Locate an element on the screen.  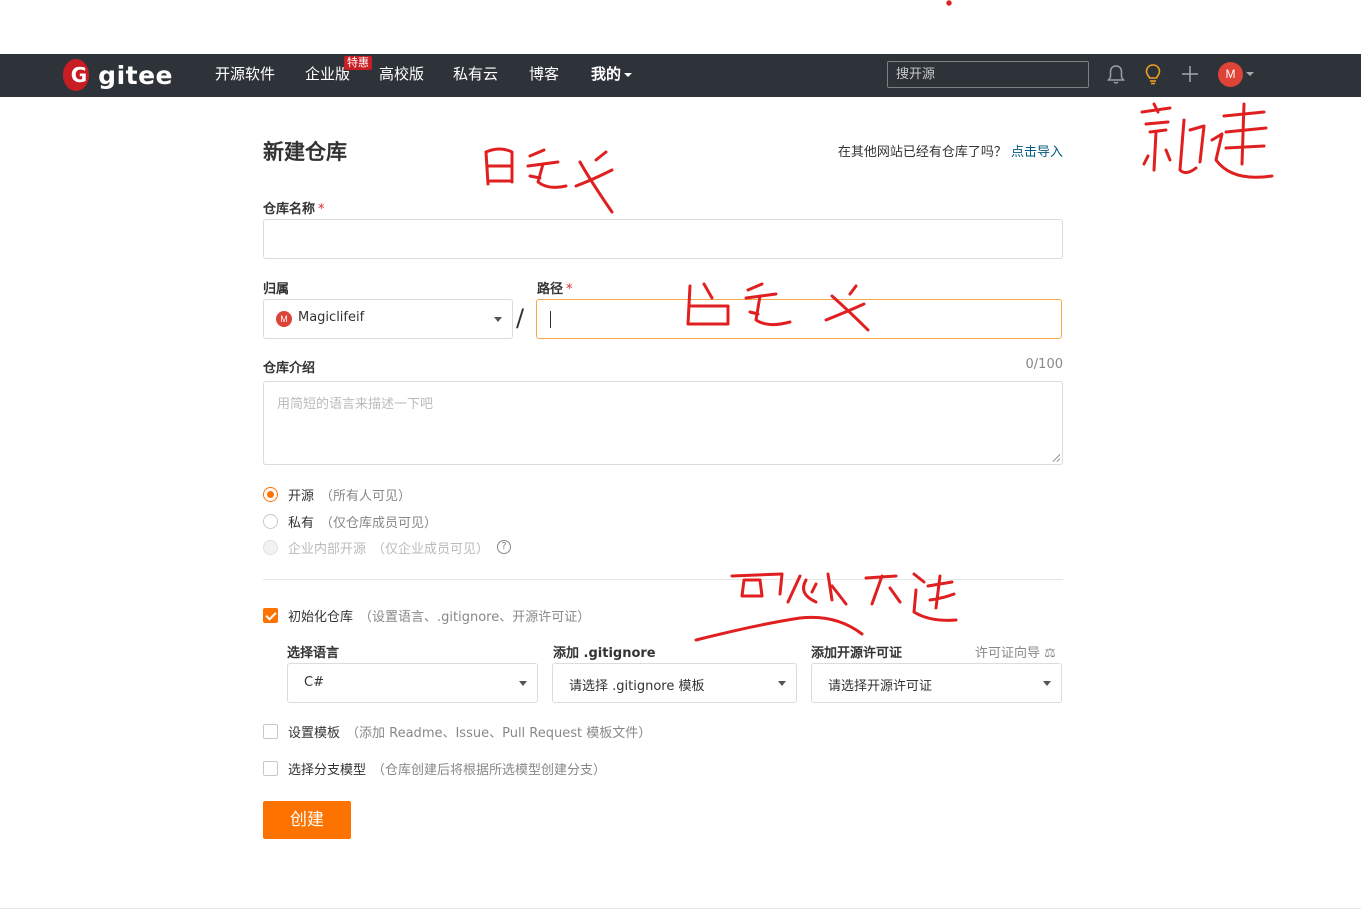
resize-handle-icon is located at coordinates (1056, 458).